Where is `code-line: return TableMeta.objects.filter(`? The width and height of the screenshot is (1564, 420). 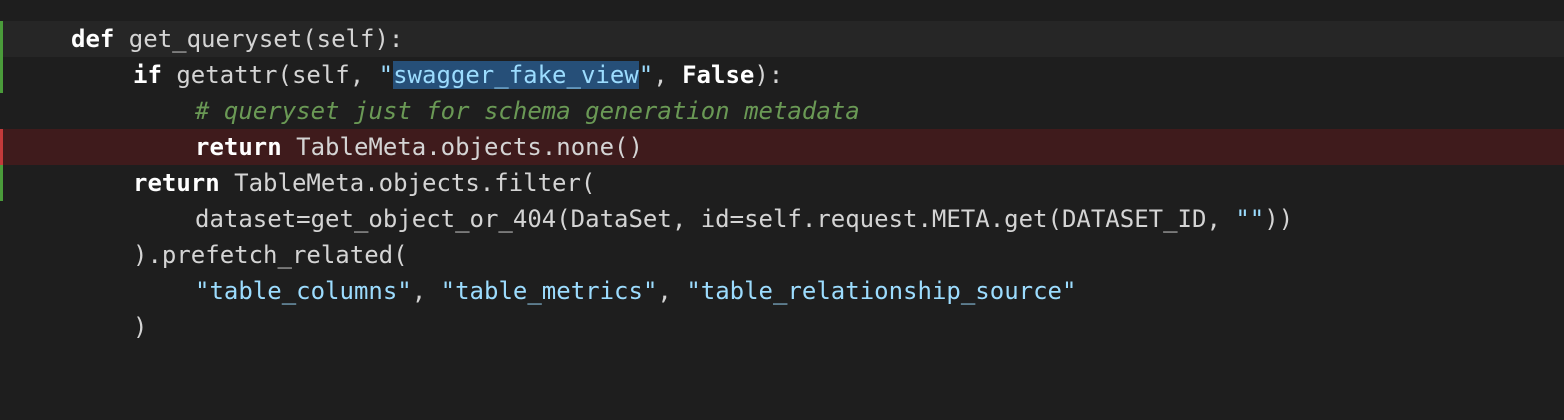
code-line: return TableMeta.objects.filter( is located at coordinates (782, 183).